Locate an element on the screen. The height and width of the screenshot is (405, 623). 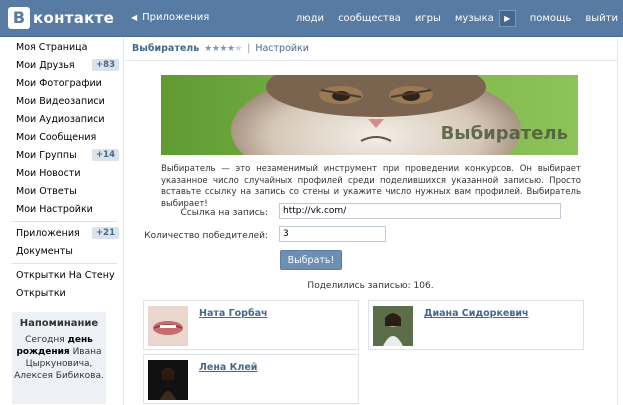
sidebar-item-answers: Мои Ответы is located at coordinates (67, 191).